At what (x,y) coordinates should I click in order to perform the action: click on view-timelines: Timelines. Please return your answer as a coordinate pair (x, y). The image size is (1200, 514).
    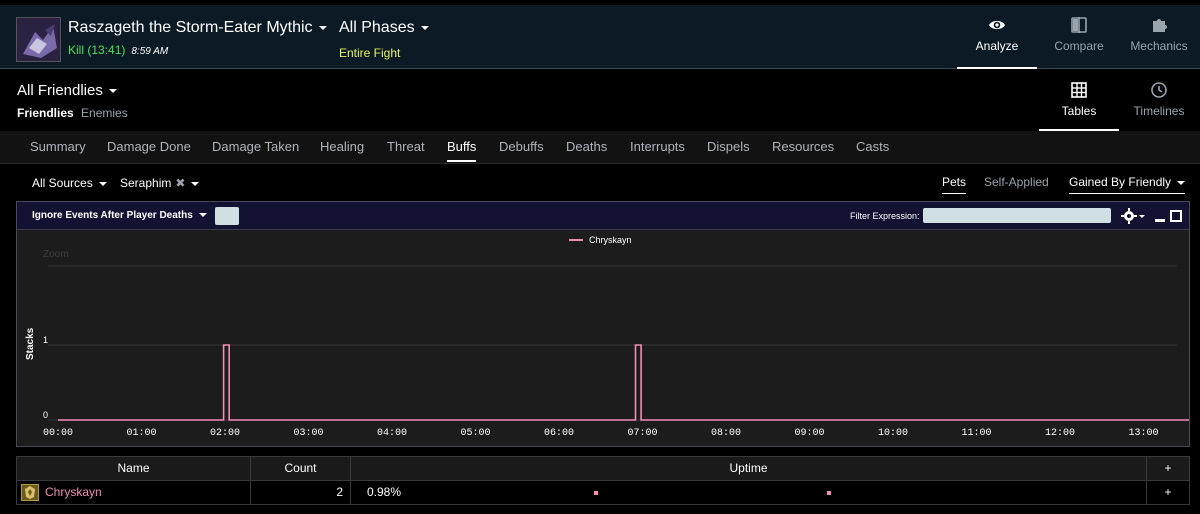
    Looking at the image, I should click on (1159, 100).